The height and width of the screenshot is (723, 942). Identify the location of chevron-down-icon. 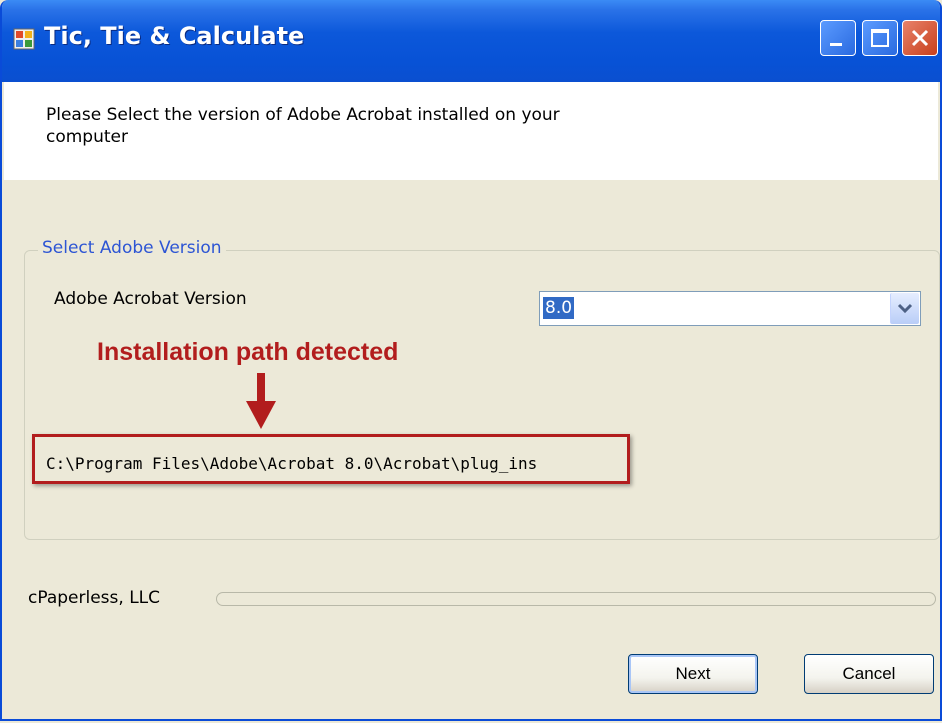
(905, 308).